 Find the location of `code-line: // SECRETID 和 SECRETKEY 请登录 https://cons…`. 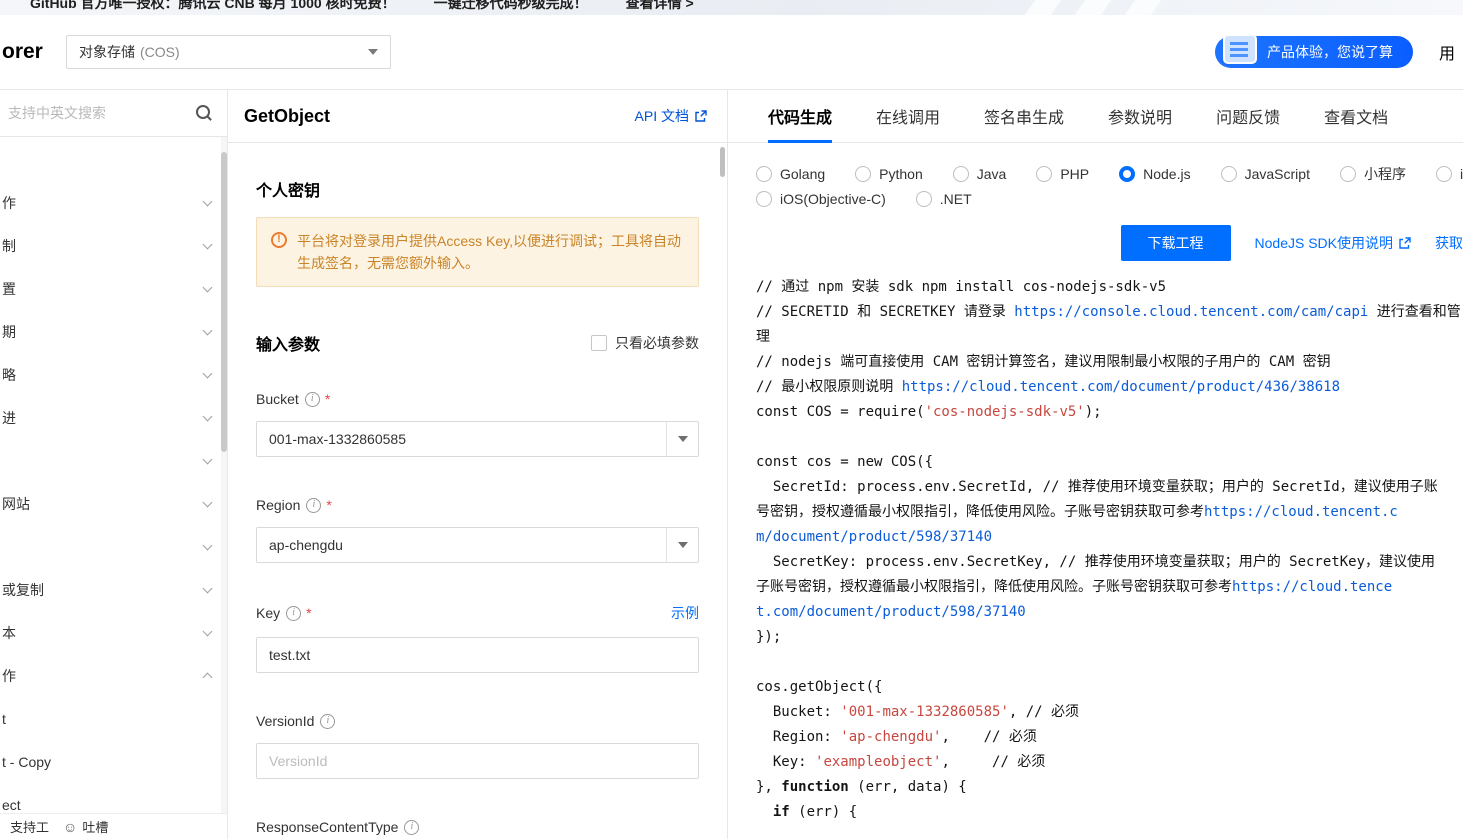

code-line: // SECRETID 和 SECRETKEY 请登录 https://cons… is located at coordinates (1108, 312).